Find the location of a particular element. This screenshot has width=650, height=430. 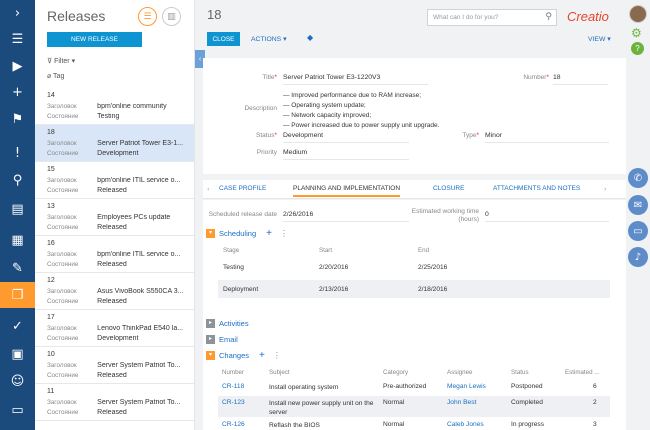

page-title: 18 is located at coordinates (214, 14).